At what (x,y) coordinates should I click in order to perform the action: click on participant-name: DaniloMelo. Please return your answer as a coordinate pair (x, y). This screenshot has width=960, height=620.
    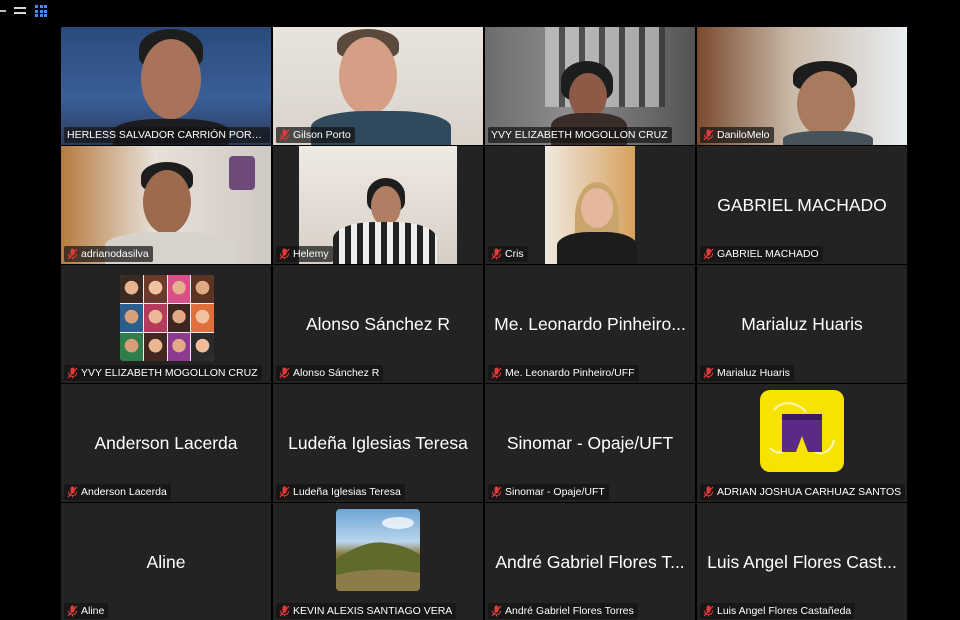
    Looking at the image, I should click on (743, 135).